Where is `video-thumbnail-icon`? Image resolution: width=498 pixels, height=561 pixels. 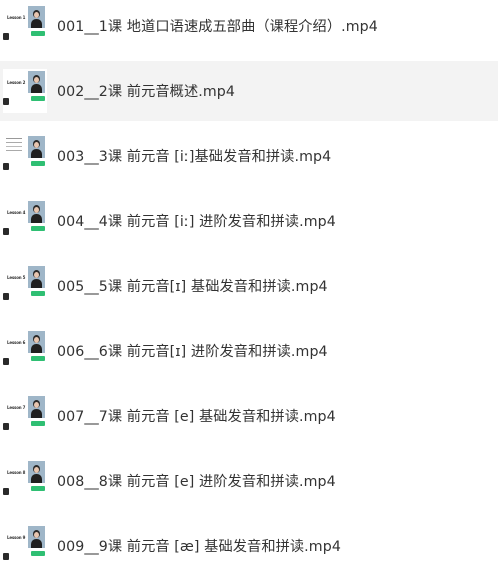
video-thumbnail-icon is located at coordinates (25, 156).